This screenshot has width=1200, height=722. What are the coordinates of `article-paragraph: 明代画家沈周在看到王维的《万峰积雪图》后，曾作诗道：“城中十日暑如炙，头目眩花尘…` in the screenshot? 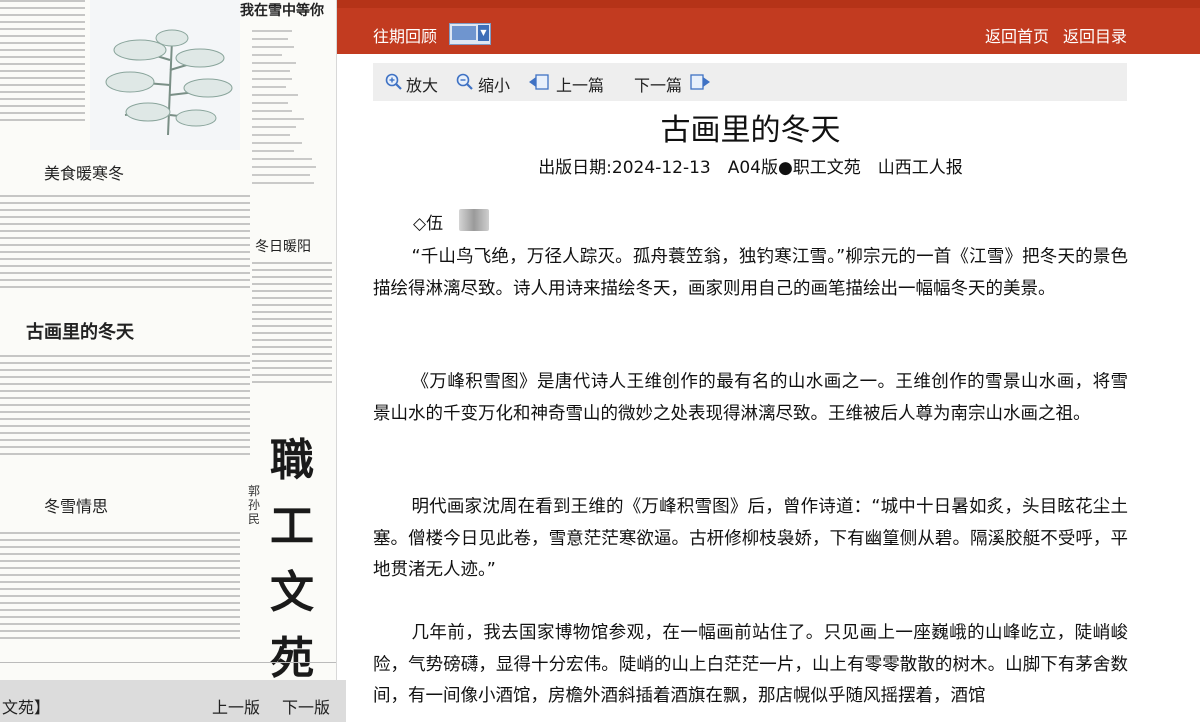 It's located at (750, 538).